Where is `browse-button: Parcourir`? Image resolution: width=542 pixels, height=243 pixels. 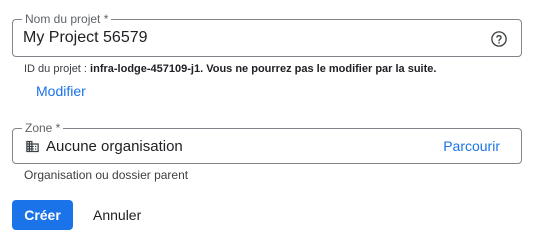
browse-button: Parcourir is located at coordinates (471, 146).